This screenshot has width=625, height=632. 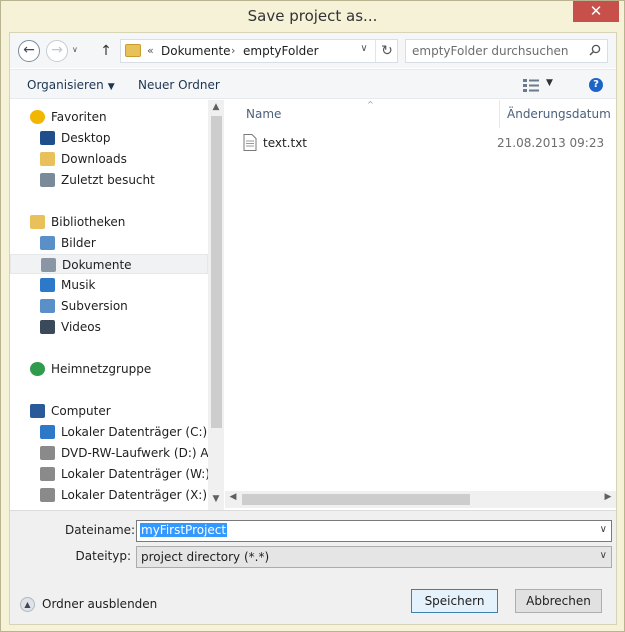 I want to click on address-dropdown-icon: ∨, so click(x=364, y=48).